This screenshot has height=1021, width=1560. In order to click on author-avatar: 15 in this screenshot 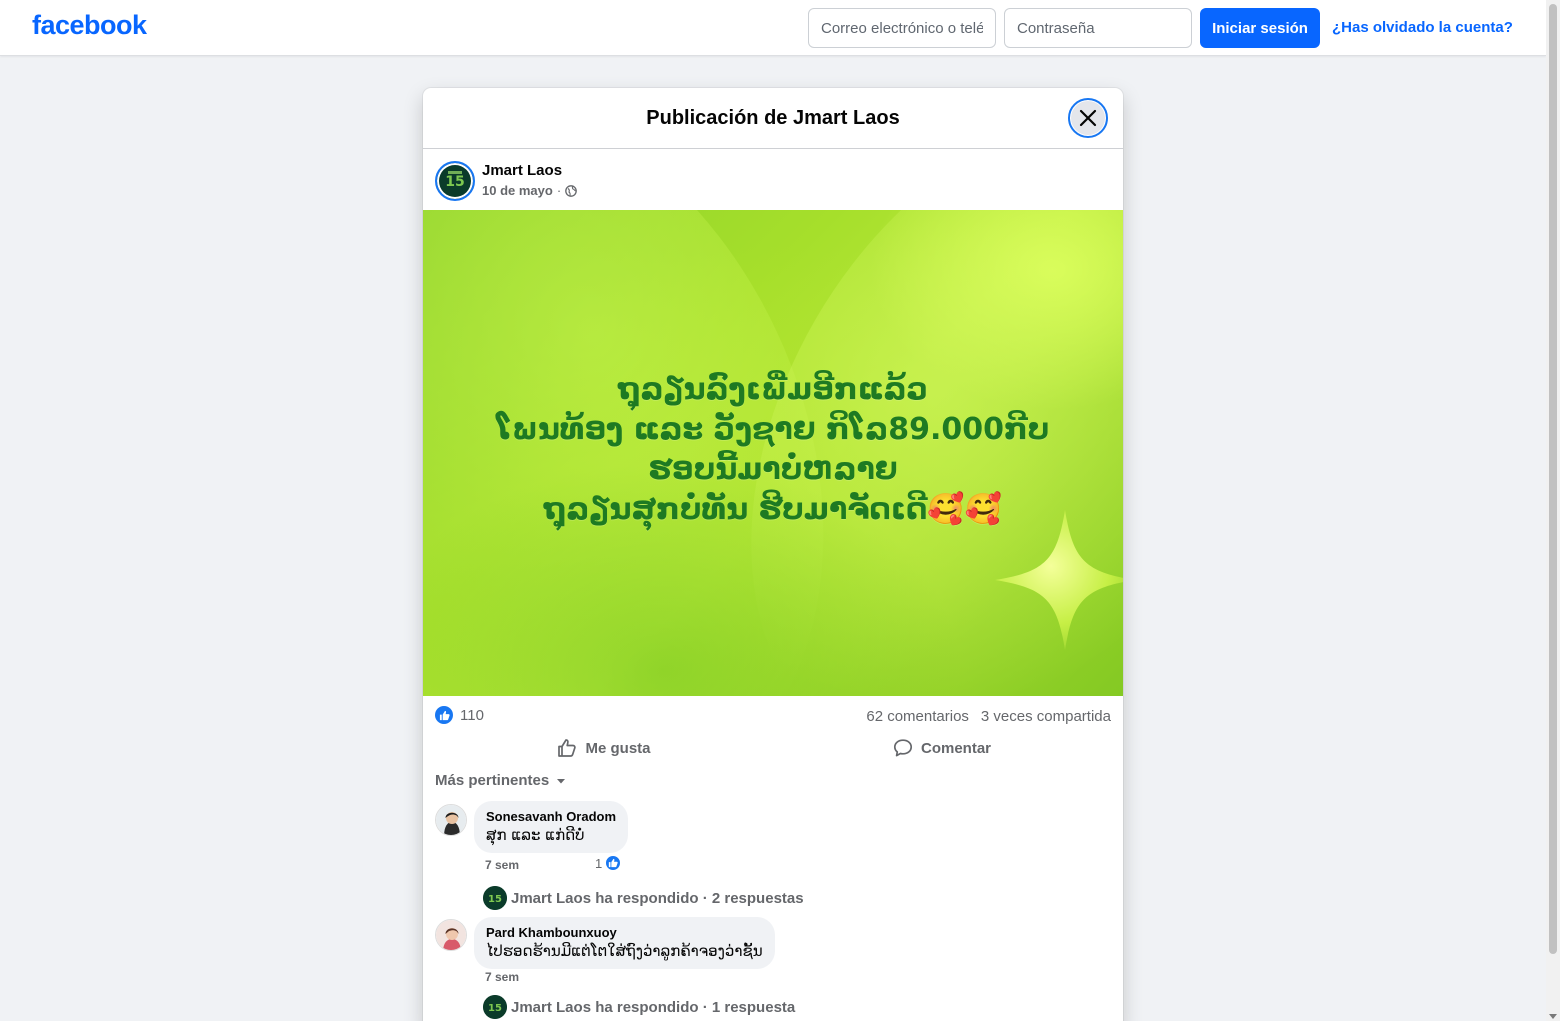, I will do `click(455, 181)`.